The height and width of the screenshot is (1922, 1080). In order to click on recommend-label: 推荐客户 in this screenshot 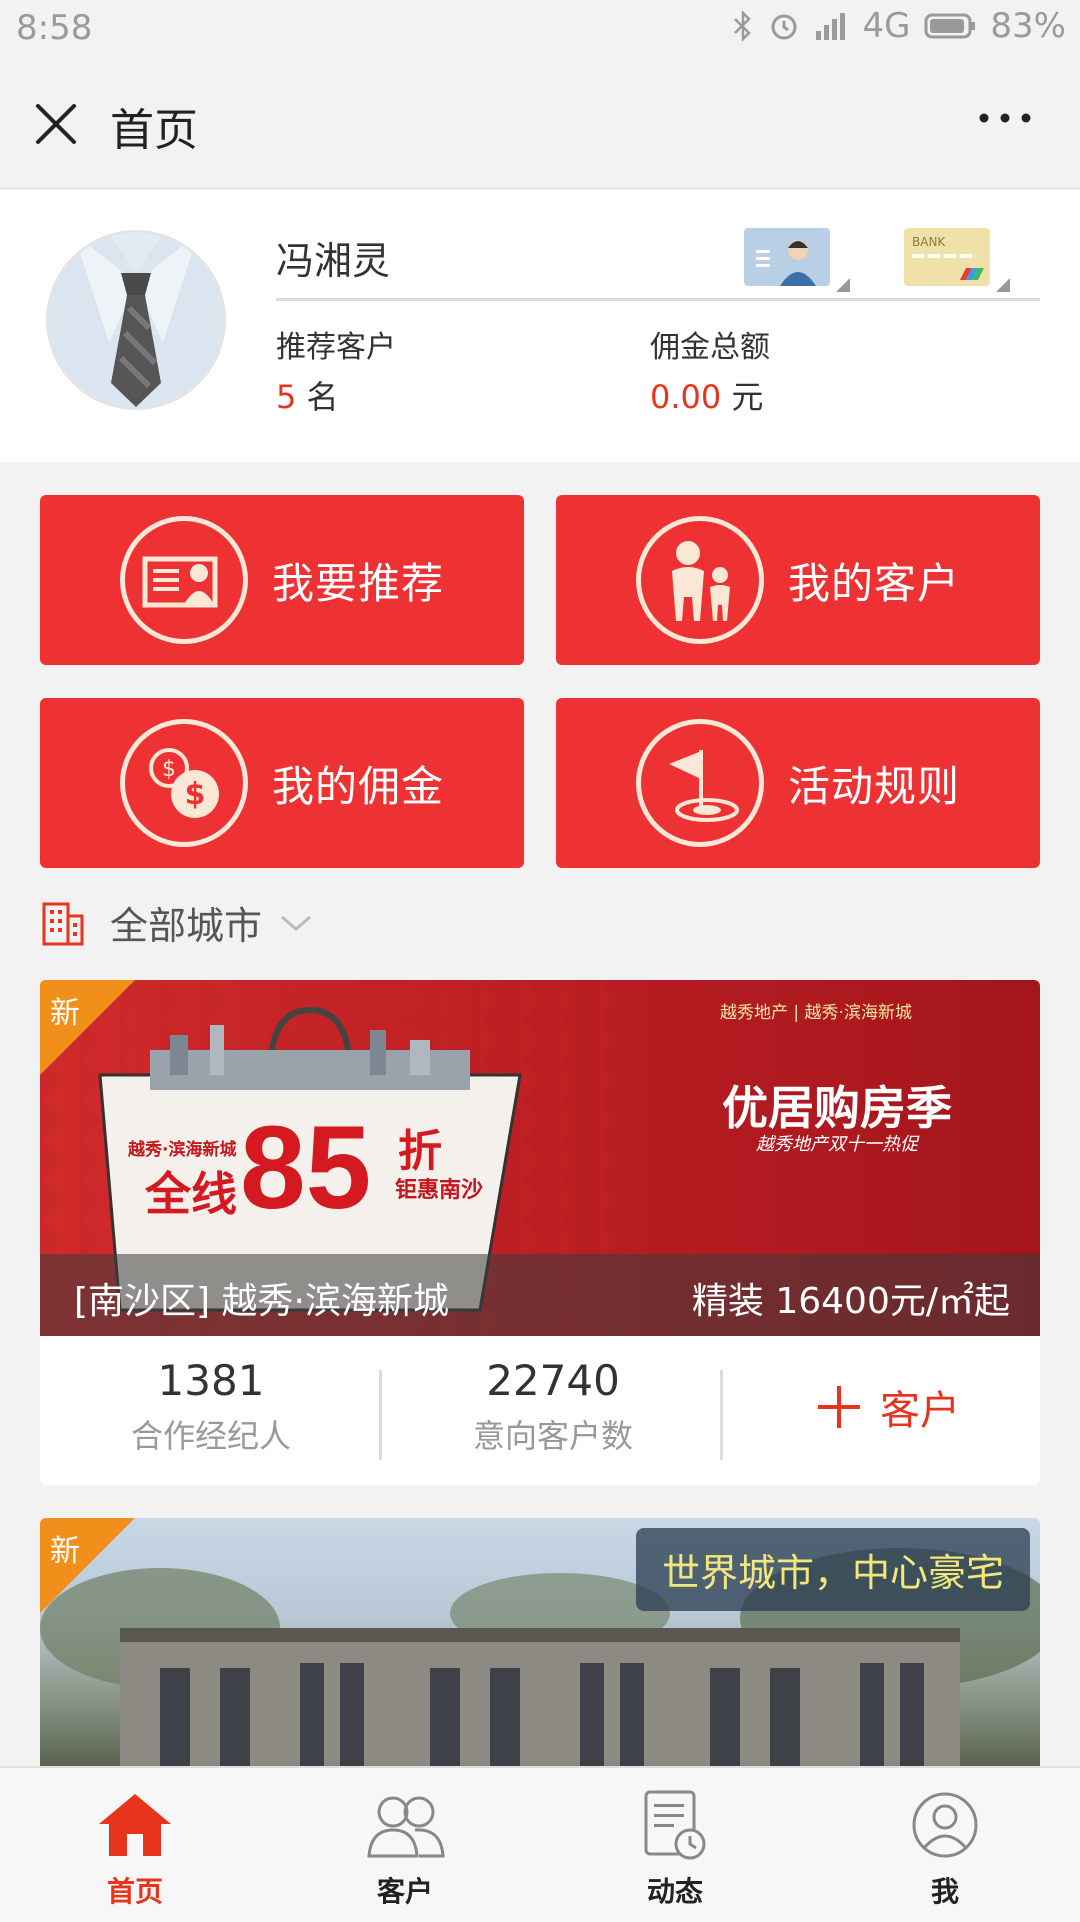, I will do `click(336, 347)`.